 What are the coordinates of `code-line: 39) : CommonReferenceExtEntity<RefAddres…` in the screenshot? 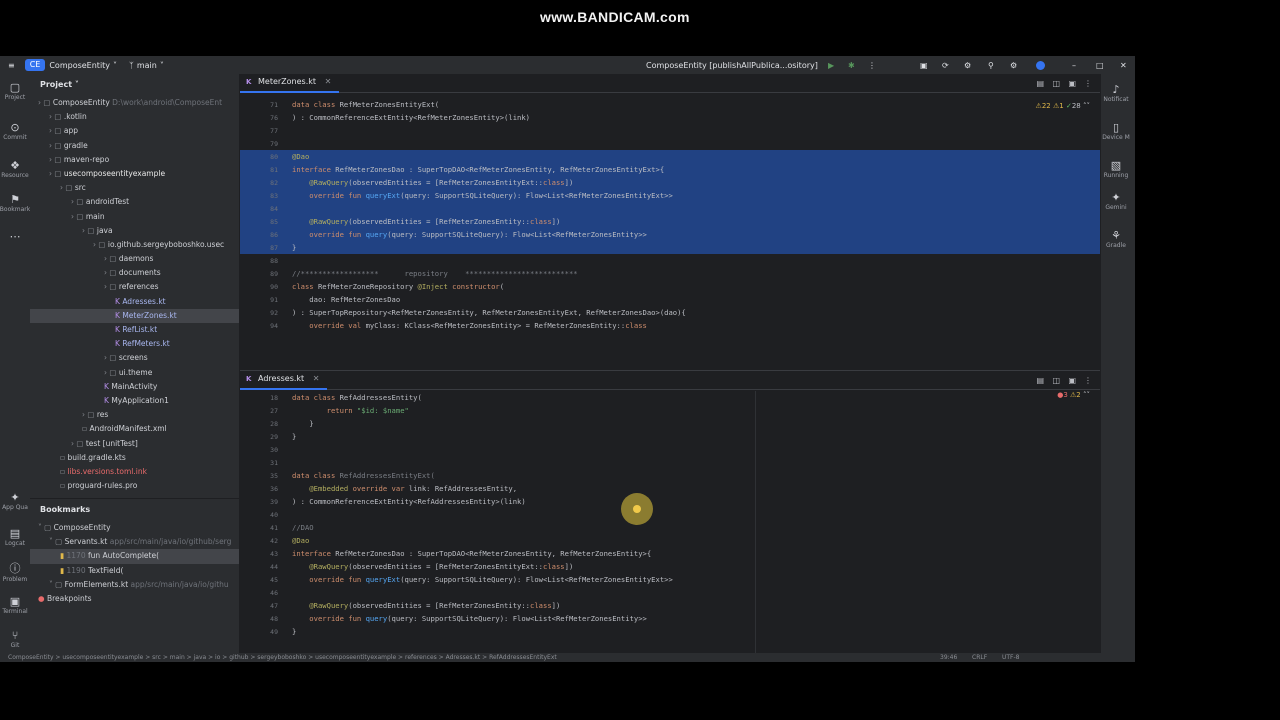 It's located at (670, 501).